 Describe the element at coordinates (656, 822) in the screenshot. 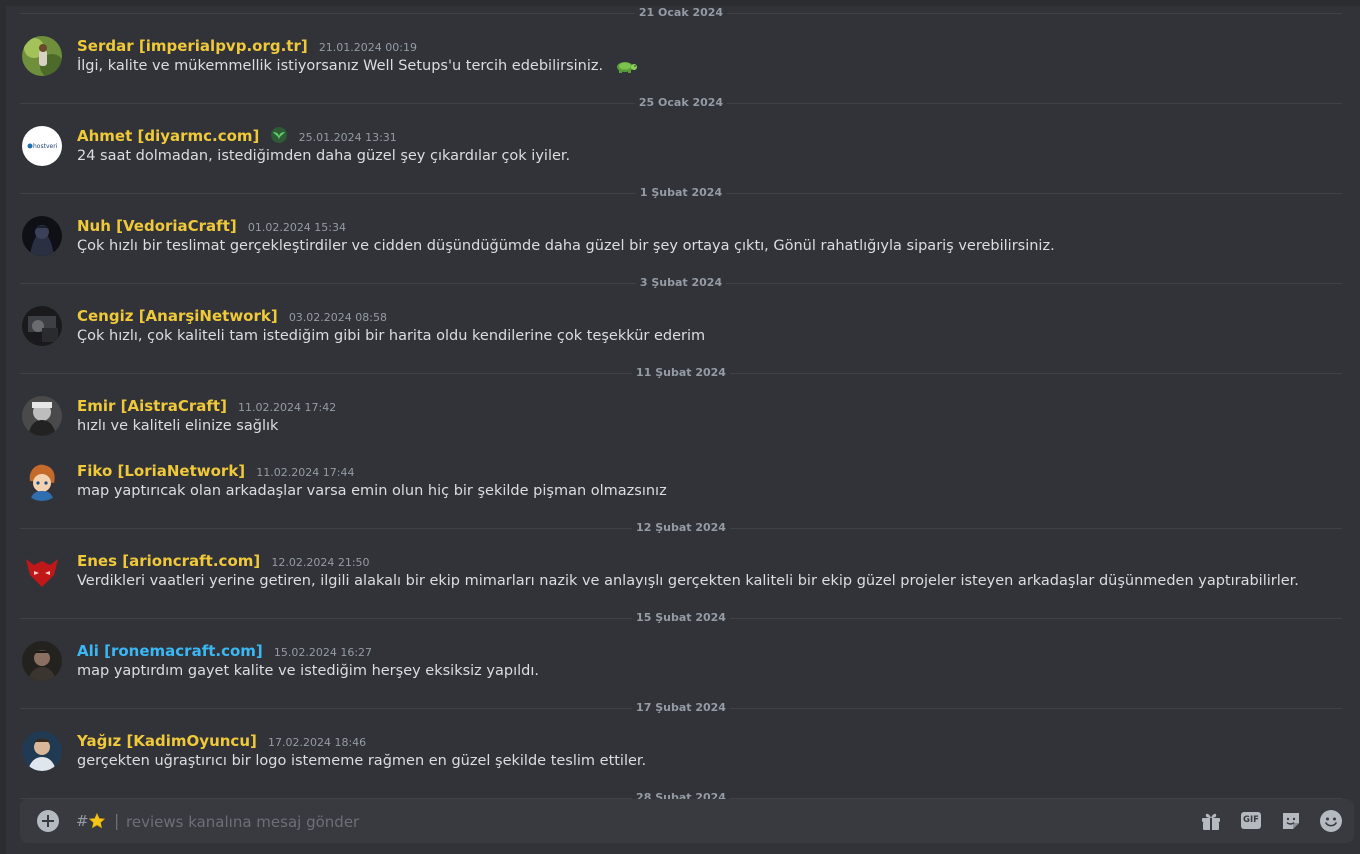

I see `message-input` at that location.